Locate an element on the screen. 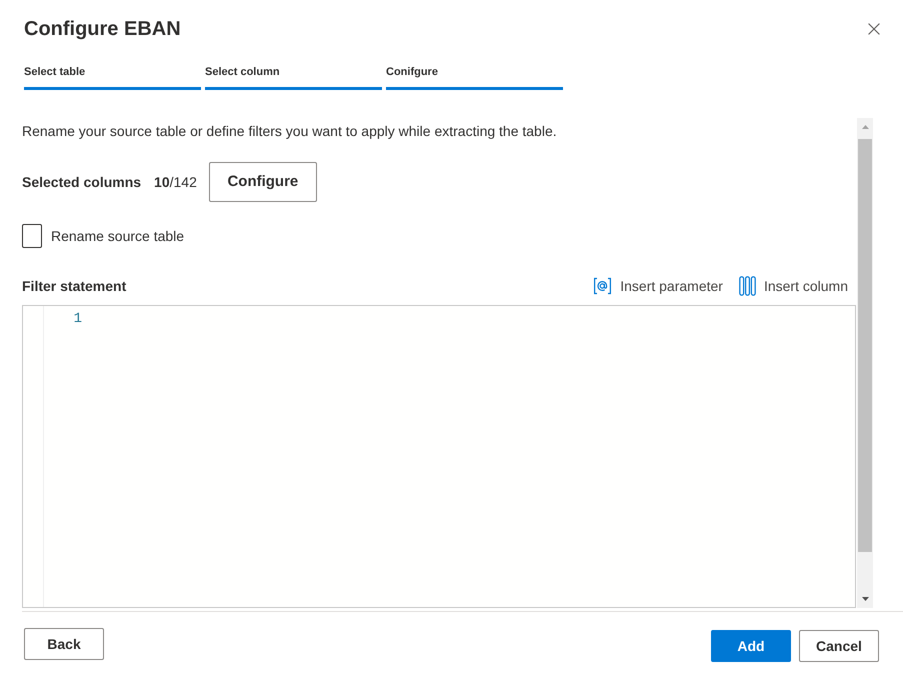  filter-statement-label: Filter statement is located at coordinates (74, 286).